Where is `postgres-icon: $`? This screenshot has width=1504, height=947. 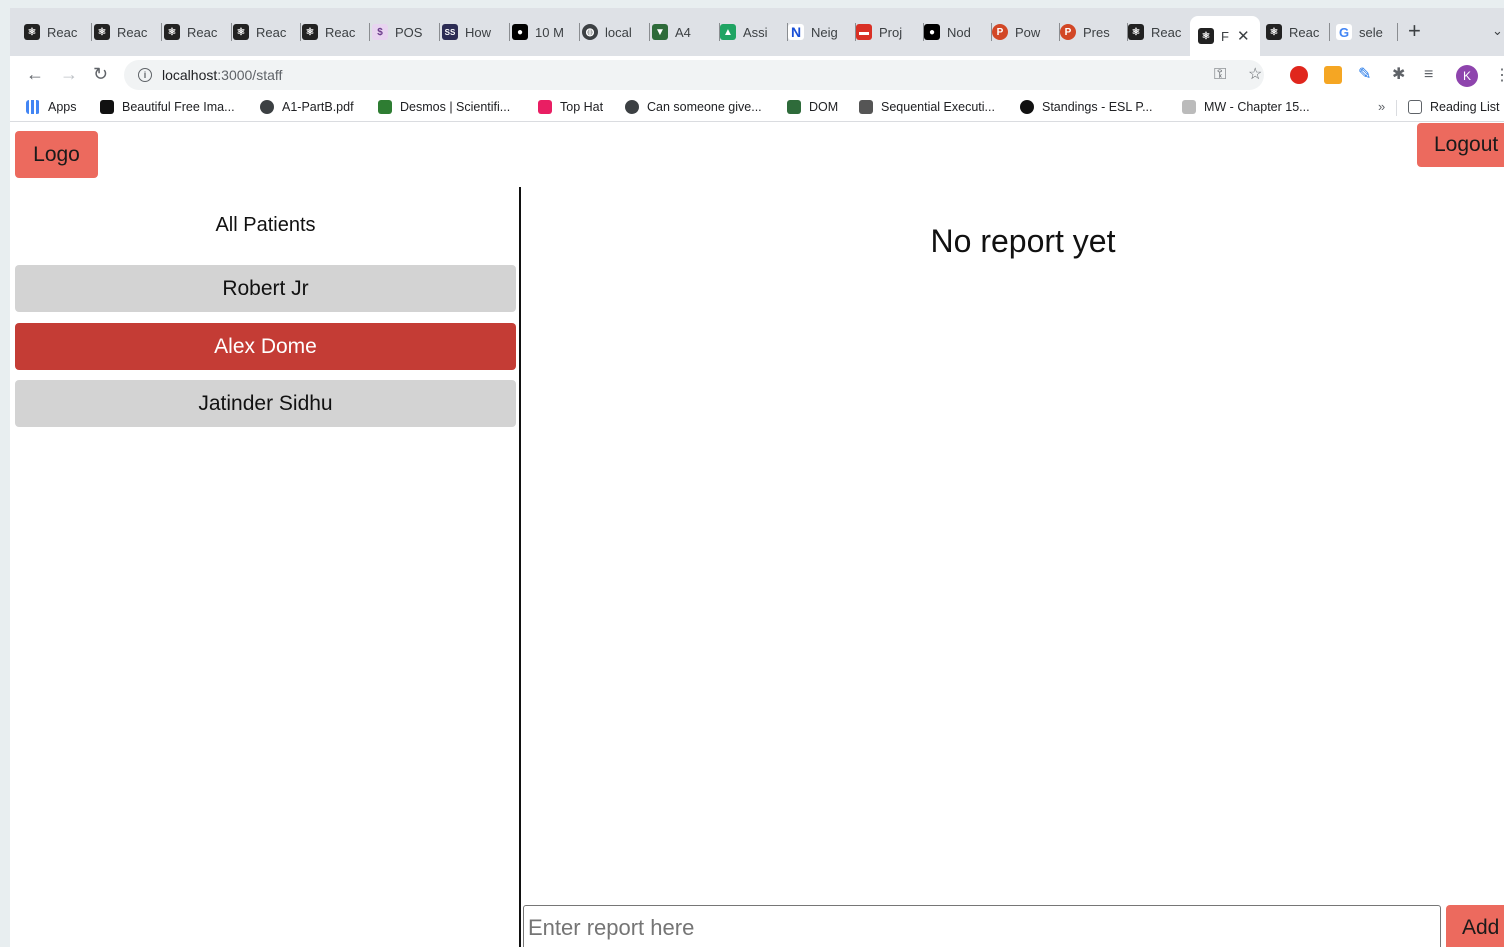 postgres-icon: $ is located at coordinates (380, 32).